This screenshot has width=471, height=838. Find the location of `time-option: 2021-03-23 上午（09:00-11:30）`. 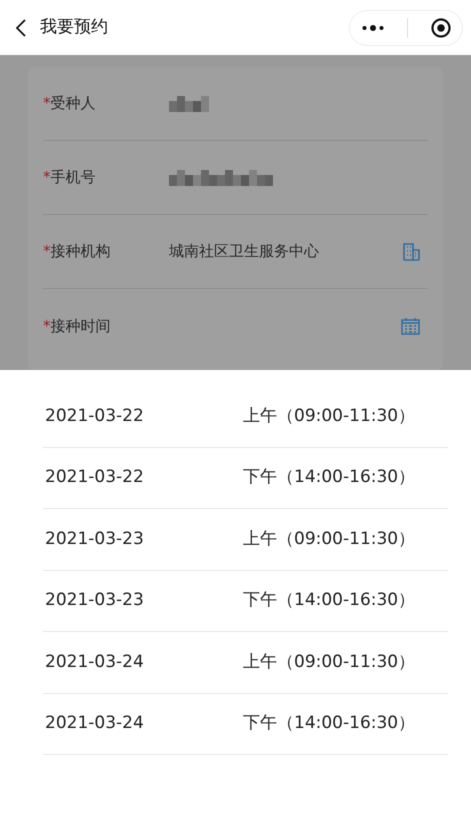

time-option: 2021-03-23 上午（09:00-11:30） is located at coordinates (245, 539).